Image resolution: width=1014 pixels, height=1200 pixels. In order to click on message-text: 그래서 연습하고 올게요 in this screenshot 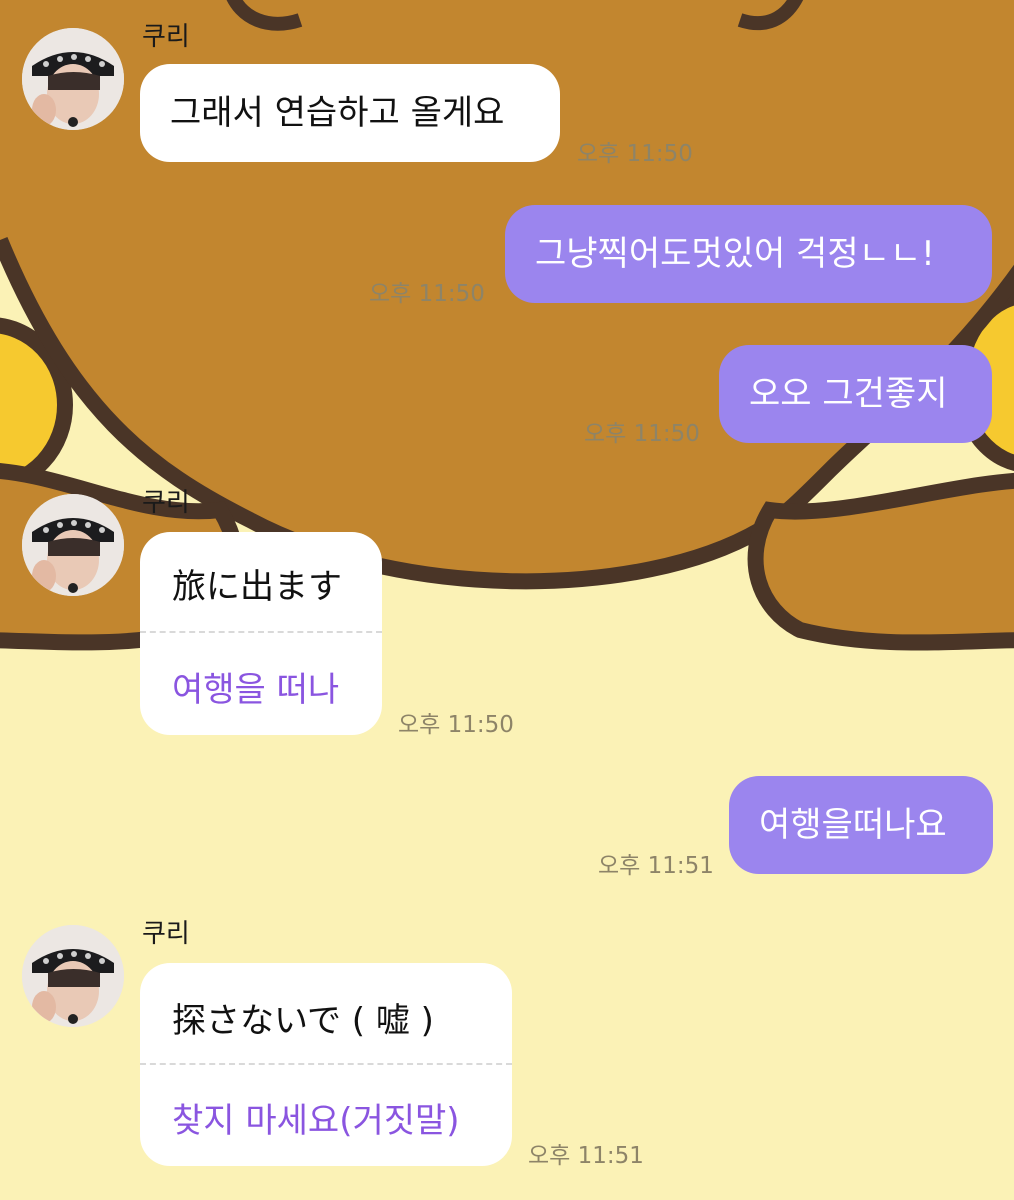, I will do `click(337, 112)`.